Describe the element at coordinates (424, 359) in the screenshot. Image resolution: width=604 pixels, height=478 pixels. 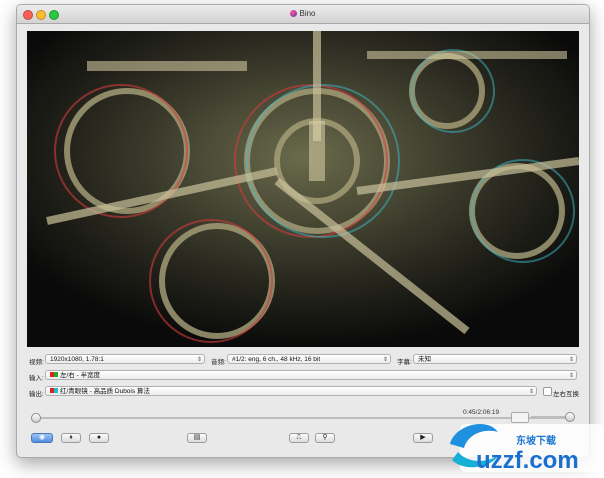
I see `subtitle-stream-value: 未知` at that location.